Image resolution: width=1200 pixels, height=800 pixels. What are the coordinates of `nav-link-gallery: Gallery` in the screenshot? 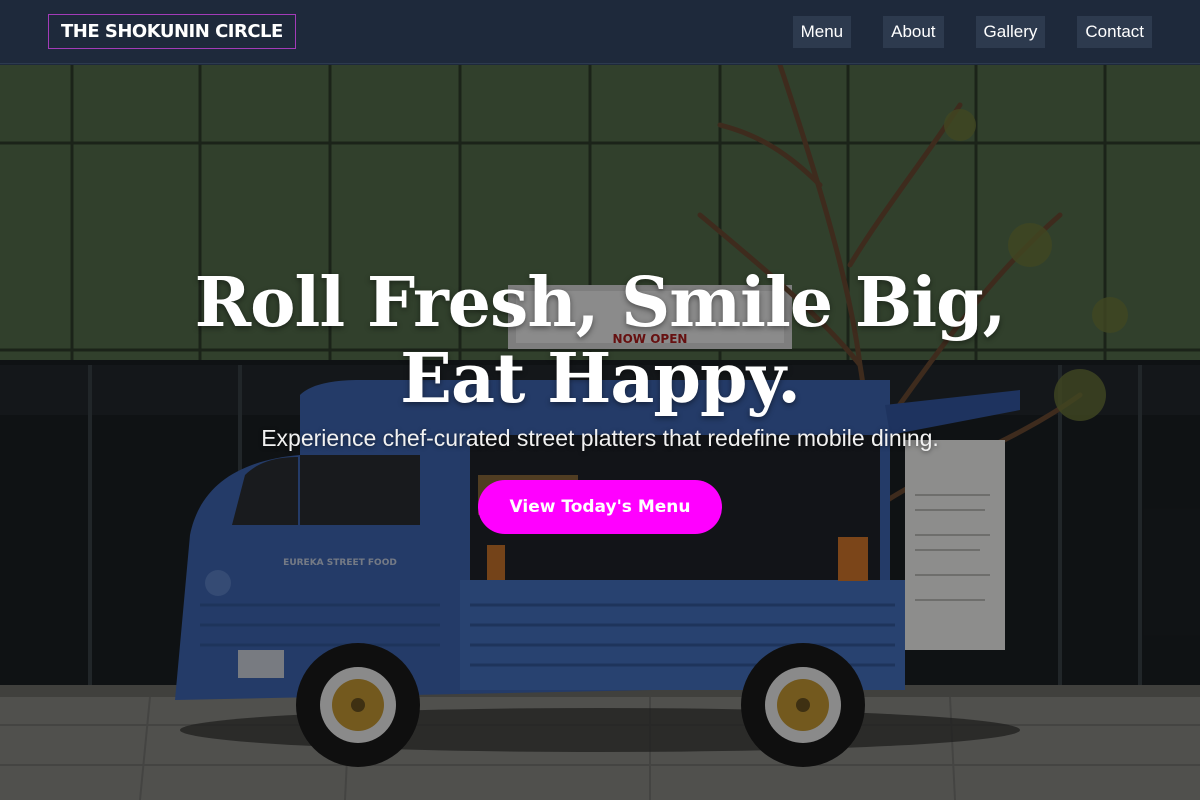 It's located at (1010, 31).